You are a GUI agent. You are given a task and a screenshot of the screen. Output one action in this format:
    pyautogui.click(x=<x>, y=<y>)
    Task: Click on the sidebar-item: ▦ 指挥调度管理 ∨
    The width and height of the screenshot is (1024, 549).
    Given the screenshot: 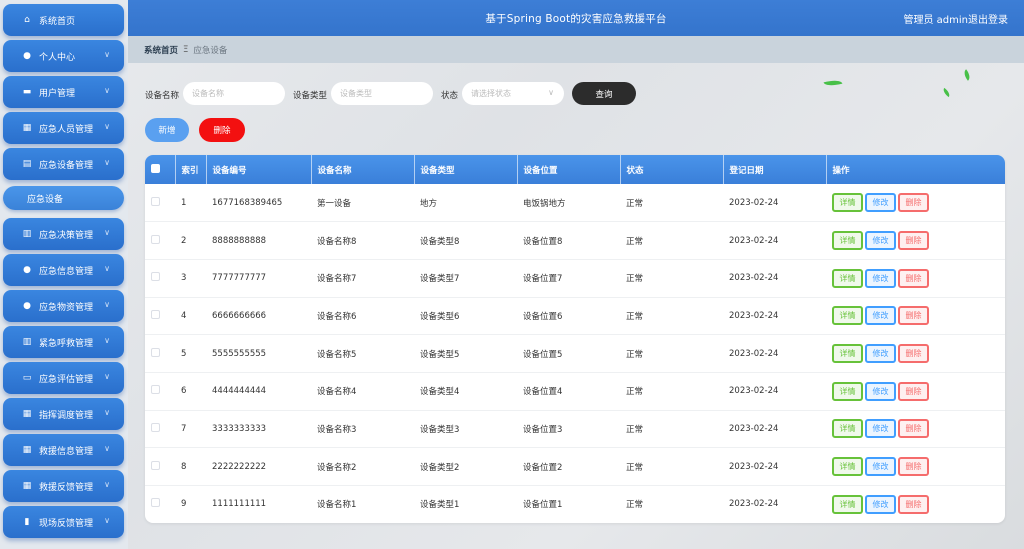 What is the action you would take?
    pyautogui.click(x=63, y=414)
    